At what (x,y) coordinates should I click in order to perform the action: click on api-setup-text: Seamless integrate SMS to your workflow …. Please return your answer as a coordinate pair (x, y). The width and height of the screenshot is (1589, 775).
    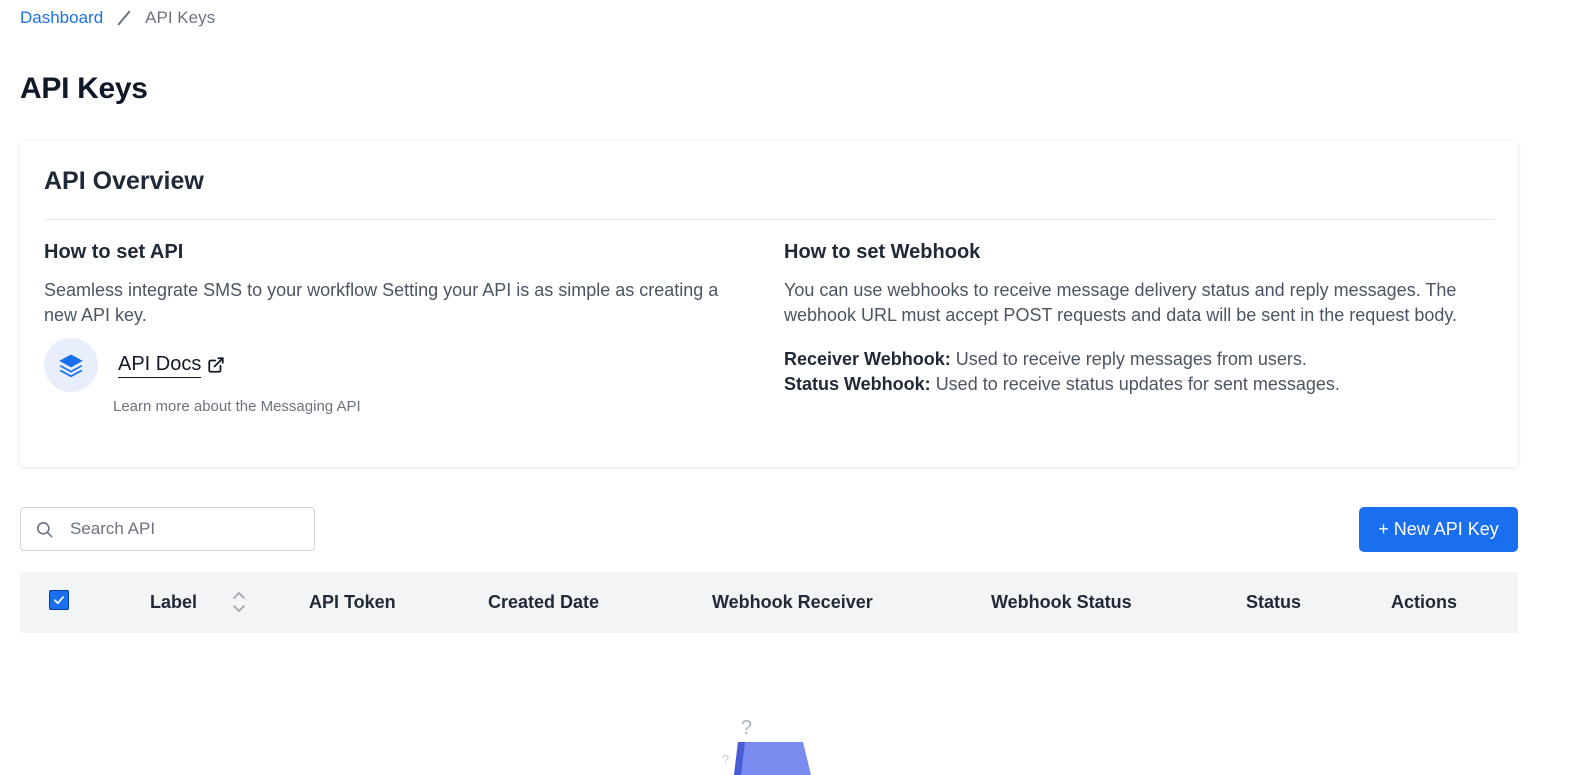
    Looking at the image, I should click on (381, 302).